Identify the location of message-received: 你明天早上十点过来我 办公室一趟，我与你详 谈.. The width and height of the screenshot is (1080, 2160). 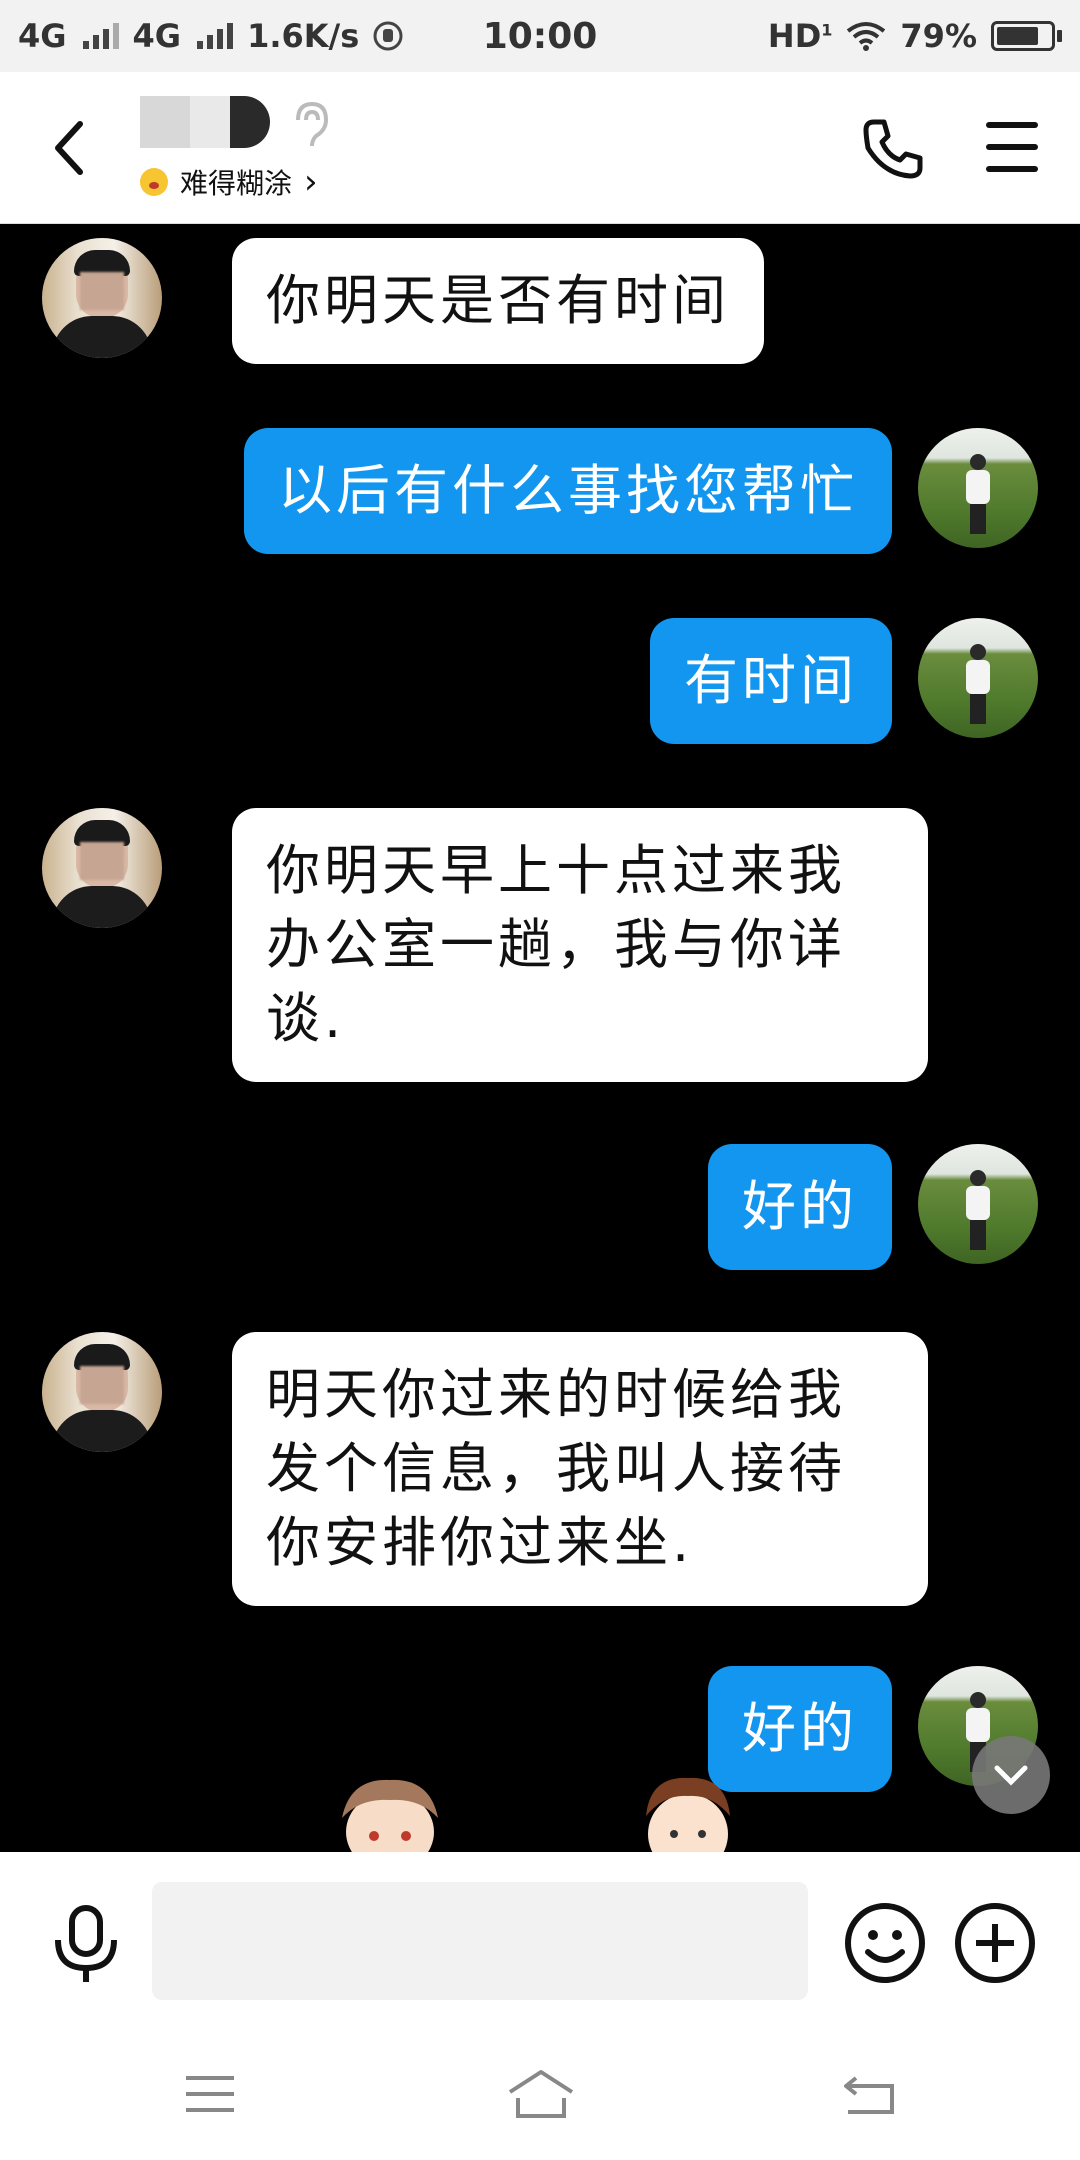
(485, 945).